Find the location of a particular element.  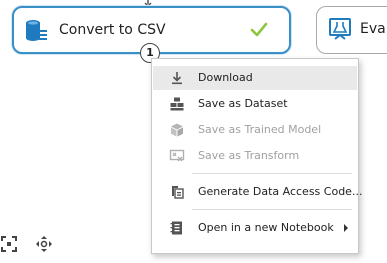

download-icon is located at coordinates (177, 78).